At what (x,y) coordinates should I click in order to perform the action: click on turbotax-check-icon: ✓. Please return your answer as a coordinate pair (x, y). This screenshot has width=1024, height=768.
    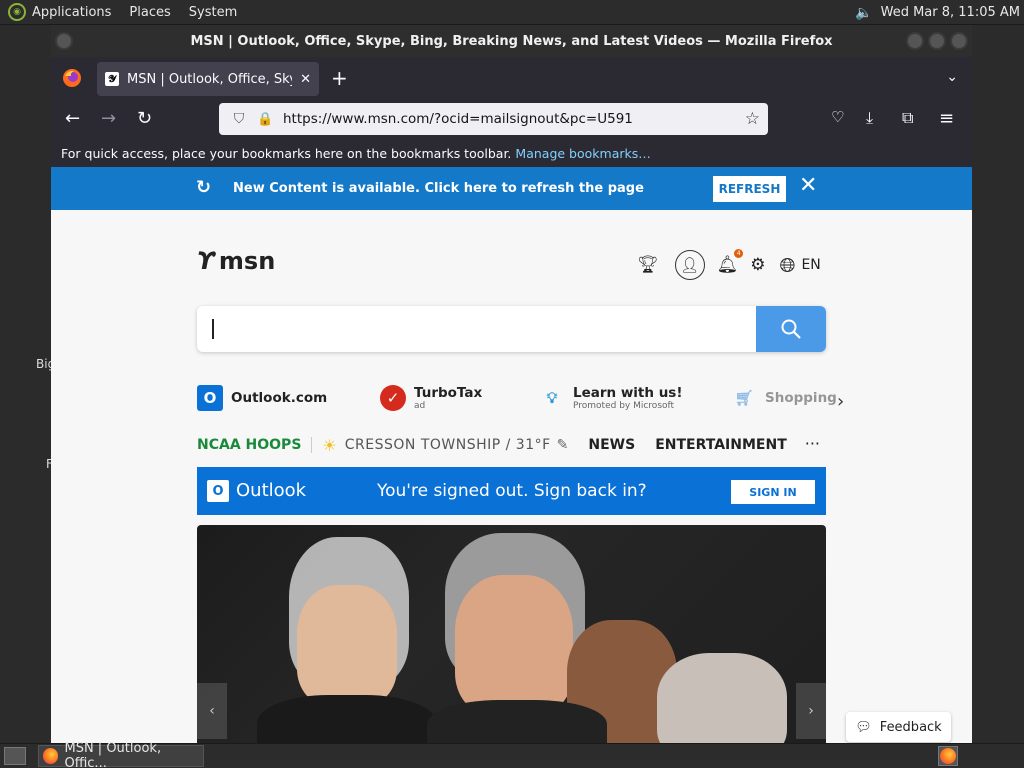
    Looking at the image, I should click on (393, 398).